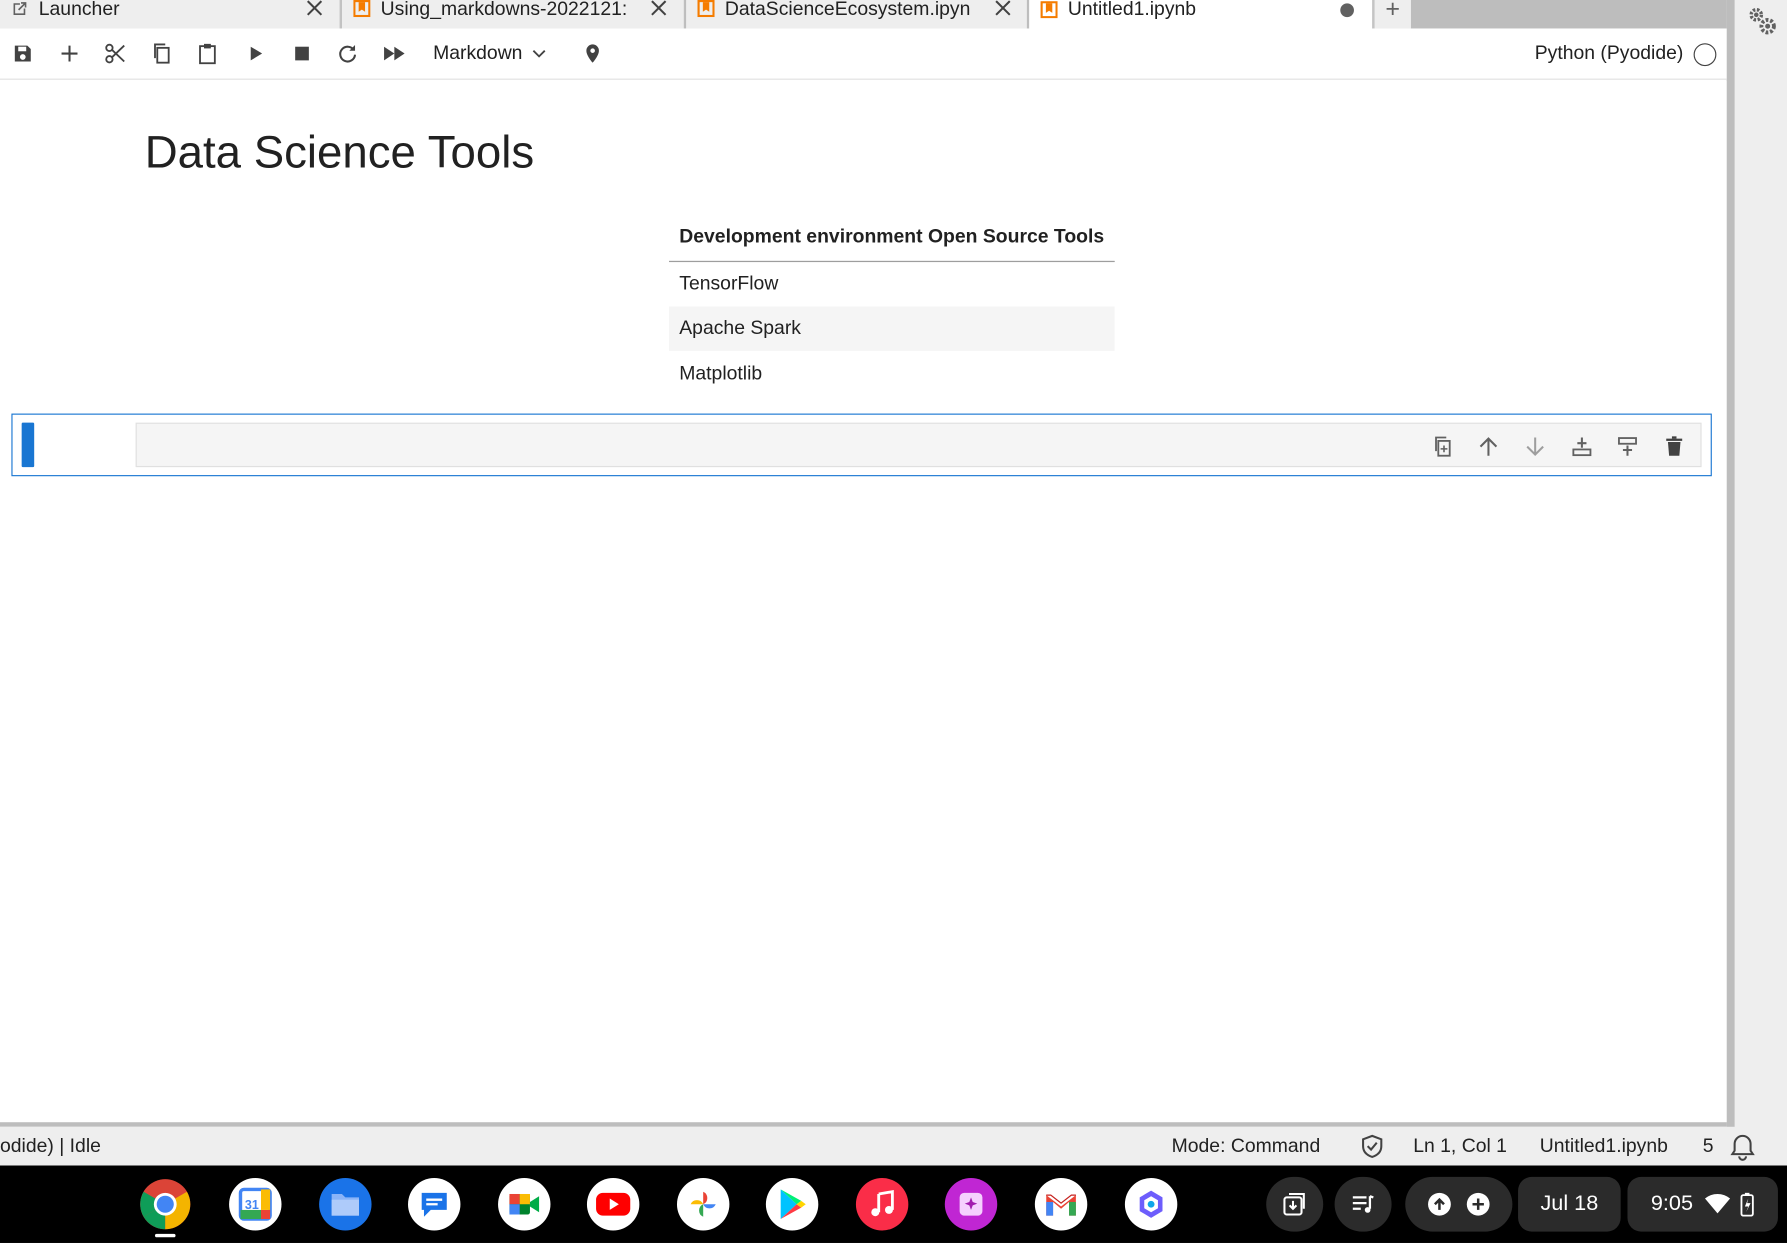 The height and width of the screenshot is (1243, 1787). What do you see at coordinates (170, 14) in the screenshot?
I see `tab-launcher: Launcher` at bounding box center [170, 14].